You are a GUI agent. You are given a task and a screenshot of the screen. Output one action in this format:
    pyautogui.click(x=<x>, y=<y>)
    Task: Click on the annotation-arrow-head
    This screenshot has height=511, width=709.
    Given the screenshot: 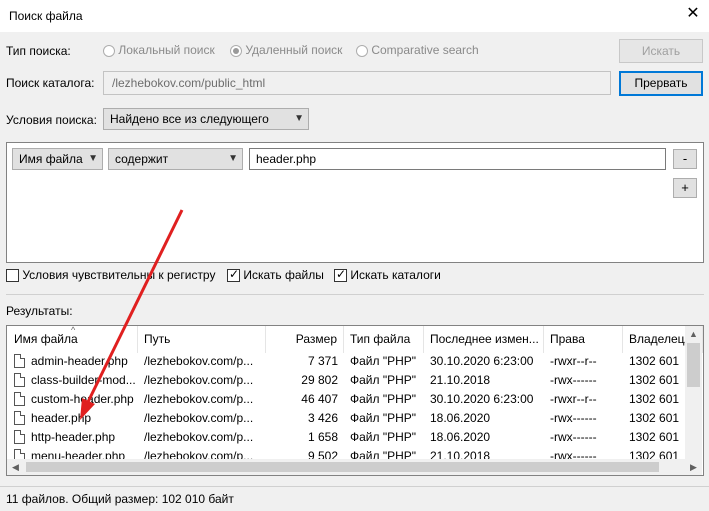 What is the action you would take?
    pyautogui.click(x=87, y=409)
    